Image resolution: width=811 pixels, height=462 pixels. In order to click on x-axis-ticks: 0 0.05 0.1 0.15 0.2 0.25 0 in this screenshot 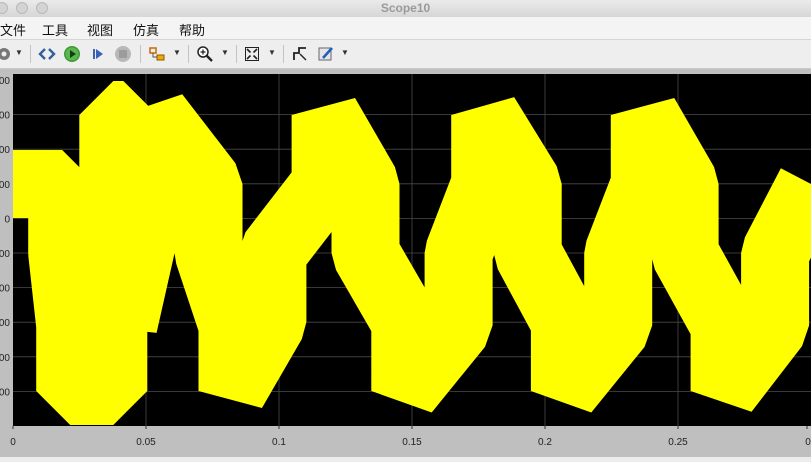, I will do `click(410, 437)`.